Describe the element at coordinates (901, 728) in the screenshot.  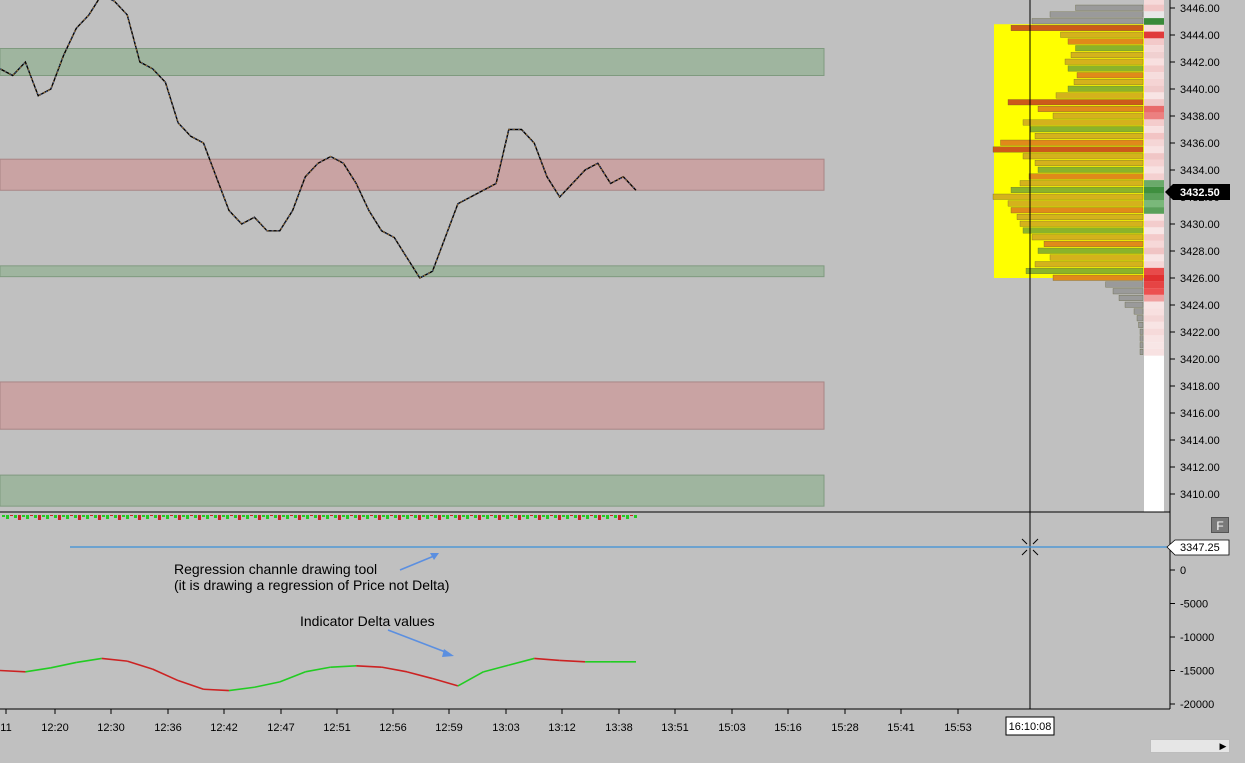
I see `time-axis-tick-label: 15:41` at that location.